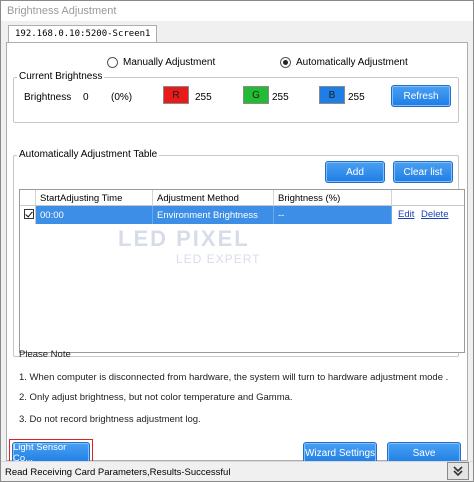 The width and height of the screenshot is (474, 482). Describe the element at coordinates (61, 76) in the screenshot. I see `current-brightness-title: Current Brightness` at that location.